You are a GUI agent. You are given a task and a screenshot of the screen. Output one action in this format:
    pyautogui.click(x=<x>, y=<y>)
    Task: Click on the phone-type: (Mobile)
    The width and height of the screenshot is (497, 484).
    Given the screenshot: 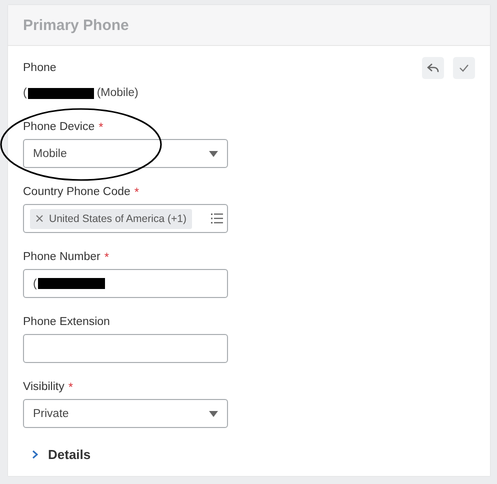 What is the action you would take?
    pyautogui.click(x=117, y=93)
    